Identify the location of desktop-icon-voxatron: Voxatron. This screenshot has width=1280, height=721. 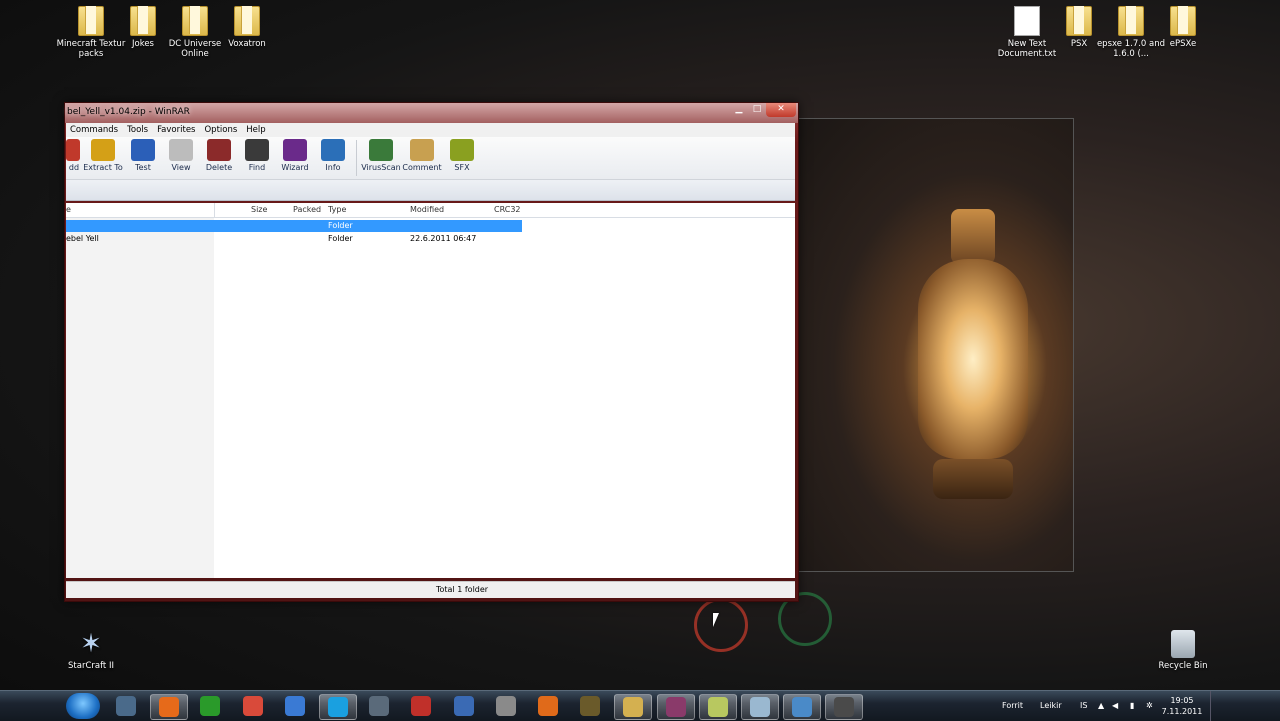
(247, 24).